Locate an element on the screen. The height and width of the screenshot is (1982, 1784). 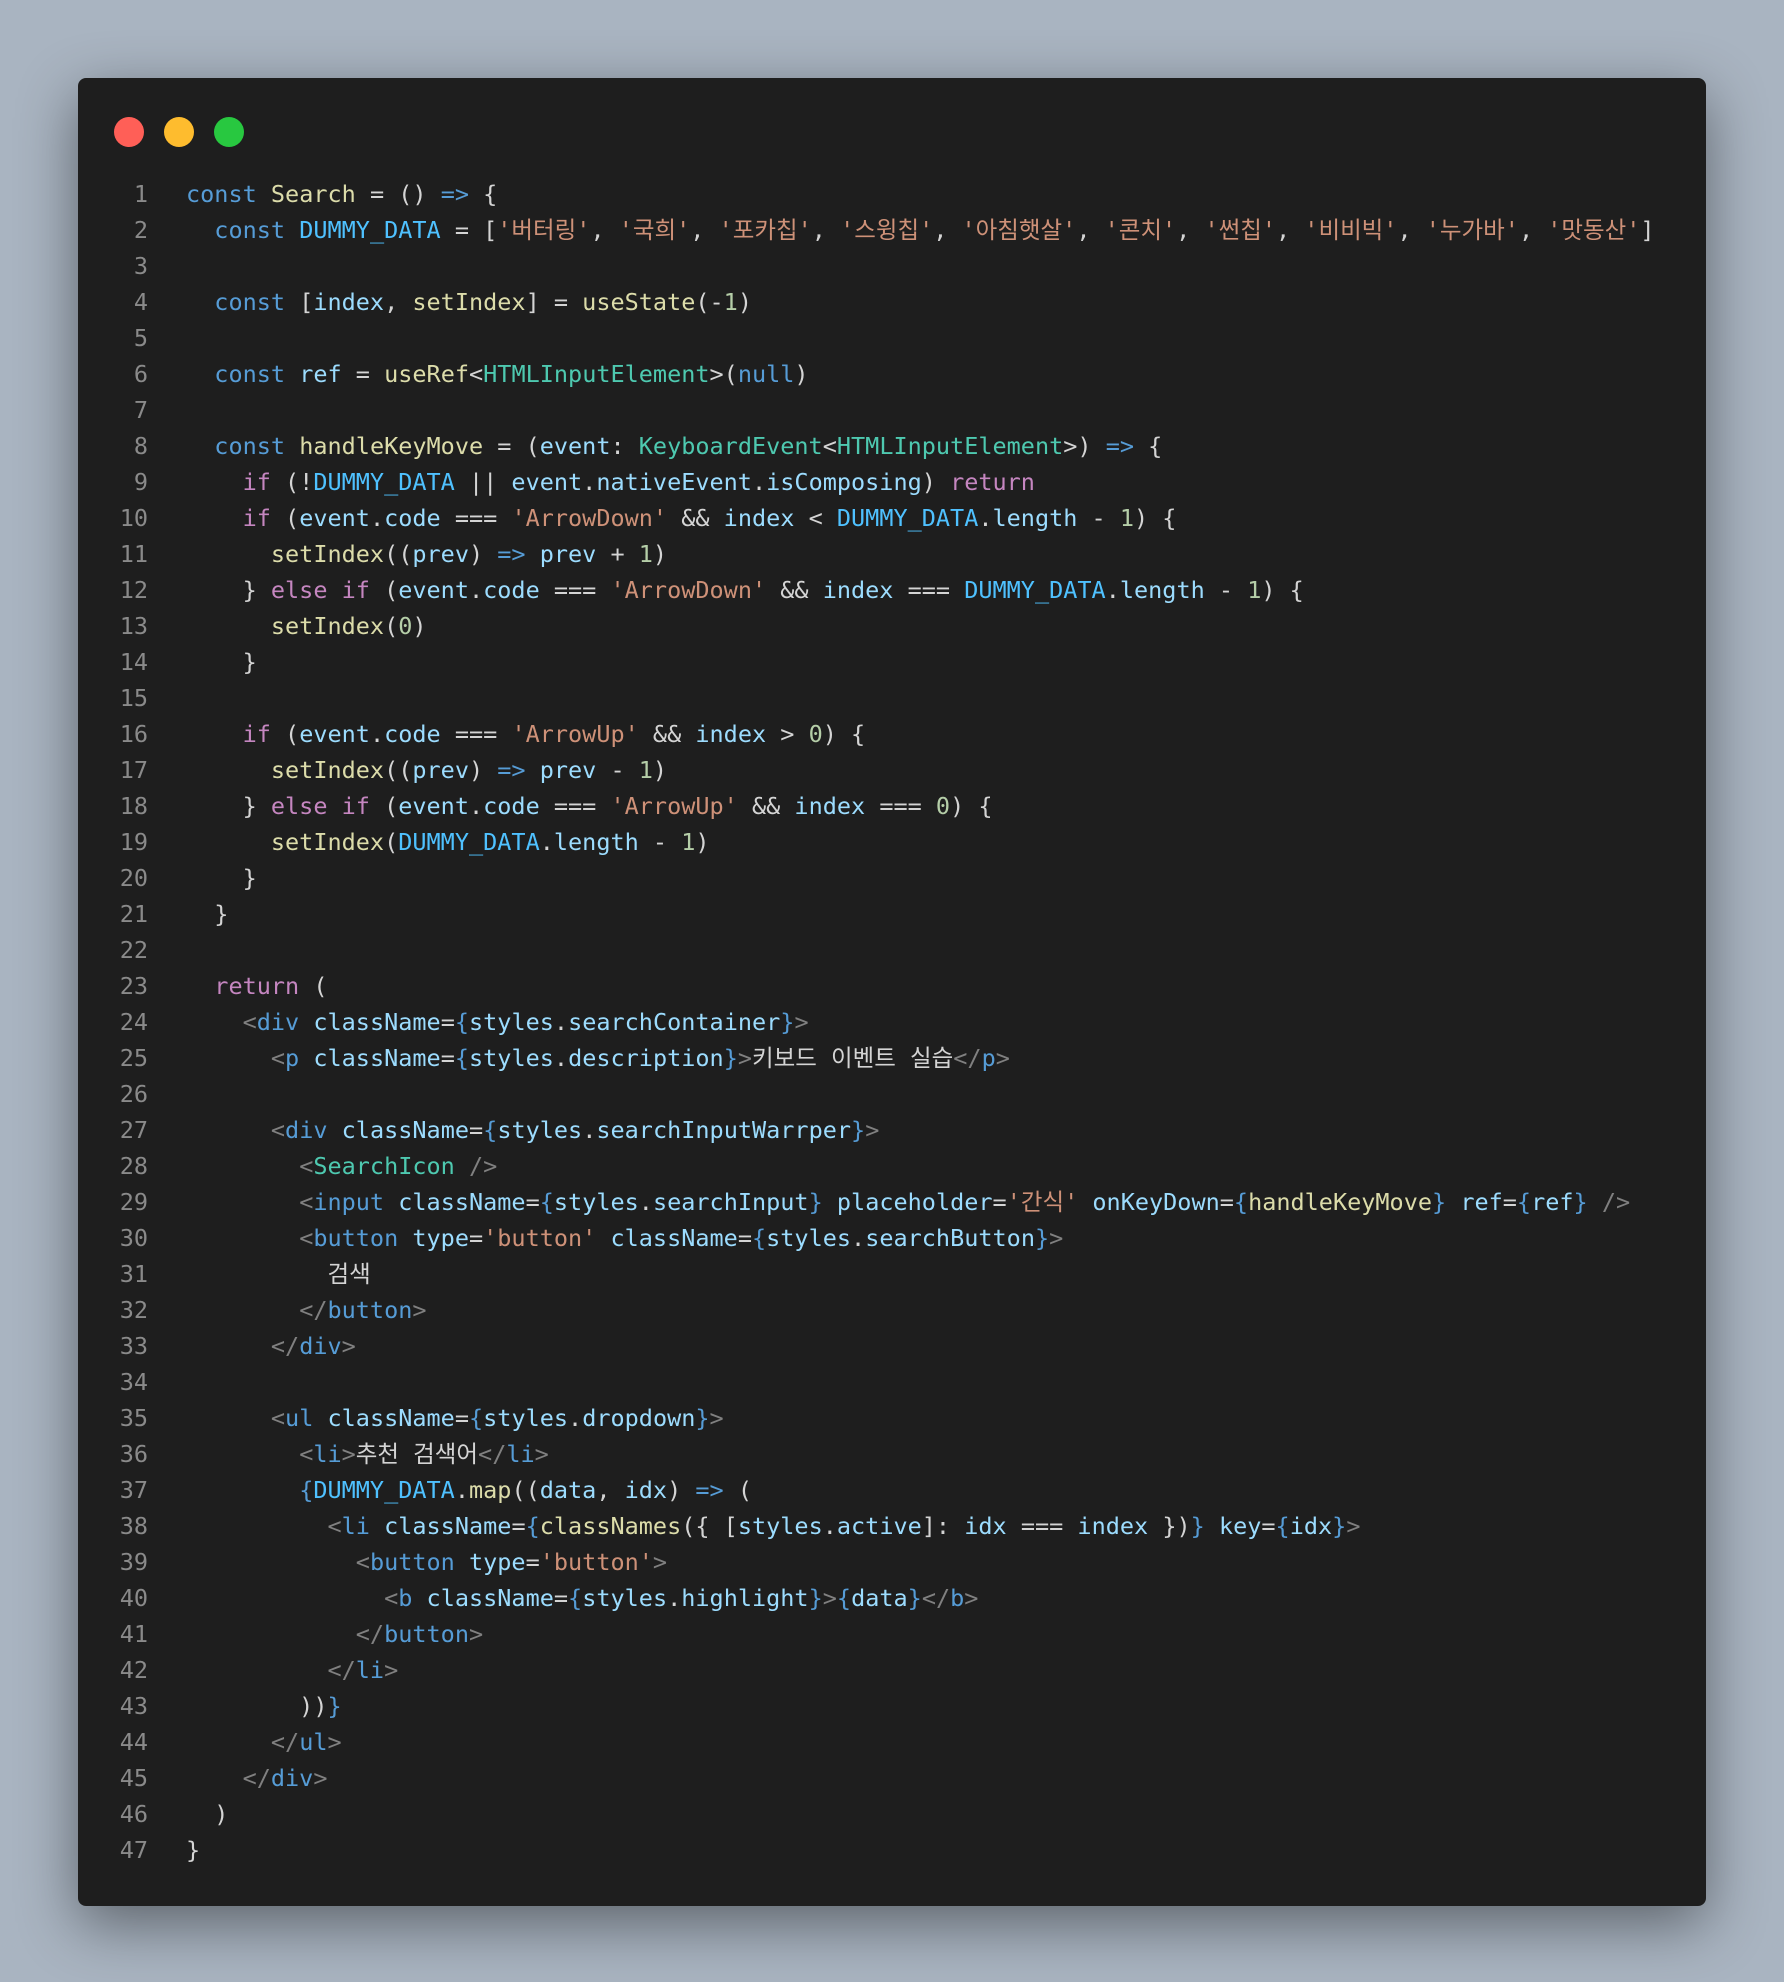
line-number: 28 is located at coordinates (133, 1166).